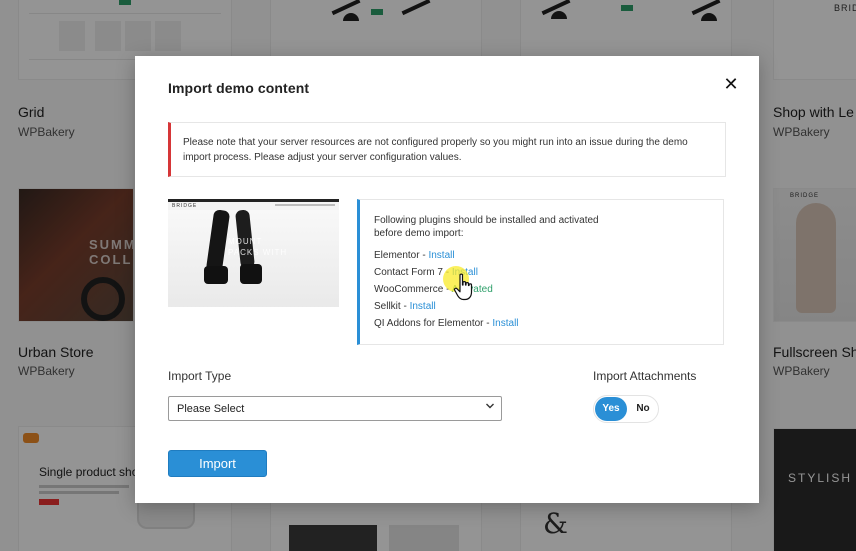  I want to click on plugin-item-elementor: Elementor - Install, so click(414, 255).